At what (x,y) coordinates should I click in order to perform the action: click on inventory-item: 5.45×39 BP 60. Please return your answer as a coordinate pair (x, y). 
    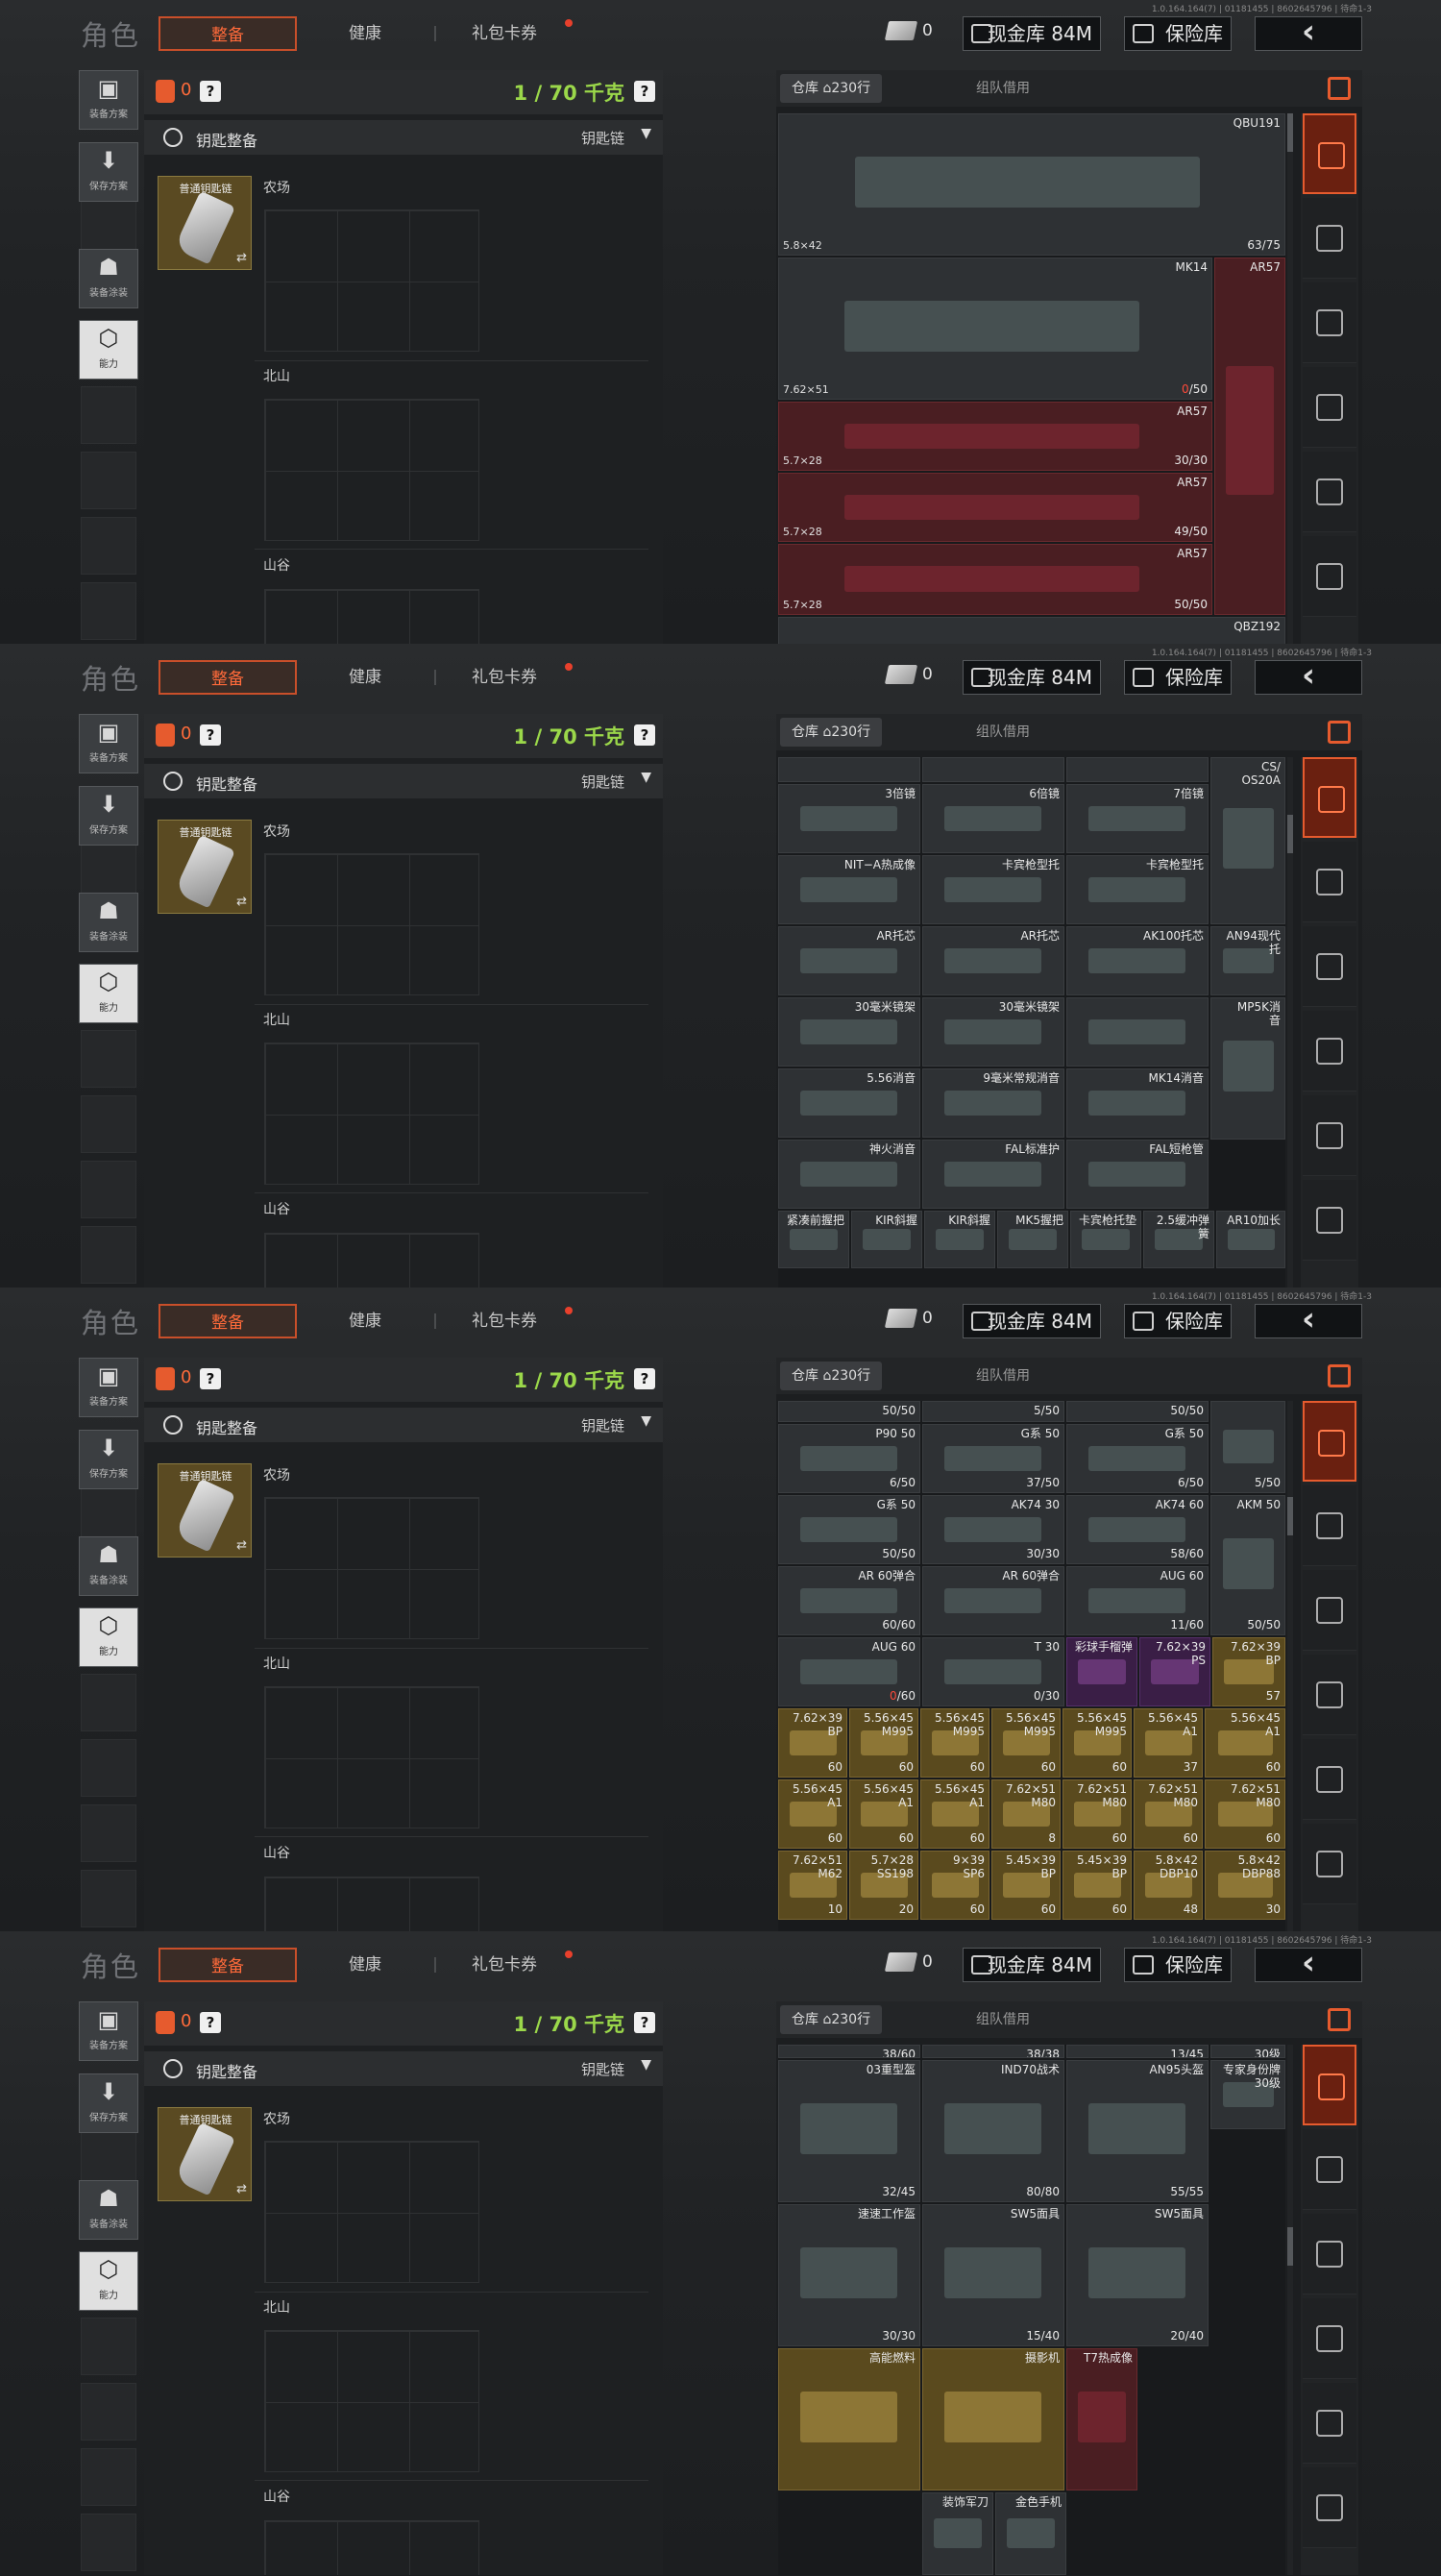
    Looking at the image, I should click on (1026, 1885).